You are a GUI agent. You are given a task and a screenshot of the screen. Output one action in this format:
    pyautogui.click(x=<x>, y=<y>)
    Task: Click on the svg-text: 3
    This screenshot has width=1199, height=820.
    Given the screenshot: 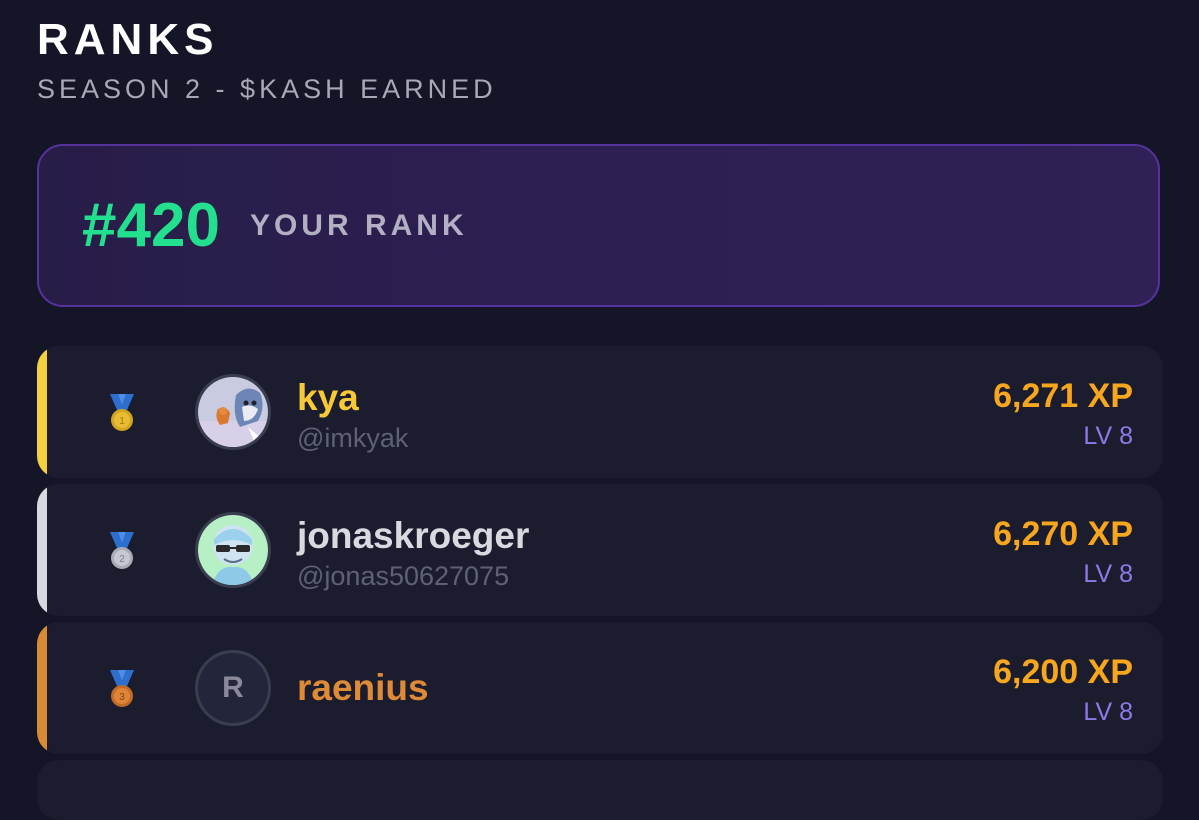 What is the action you would take?
    pyautogui.click(x=122, y=697)
    